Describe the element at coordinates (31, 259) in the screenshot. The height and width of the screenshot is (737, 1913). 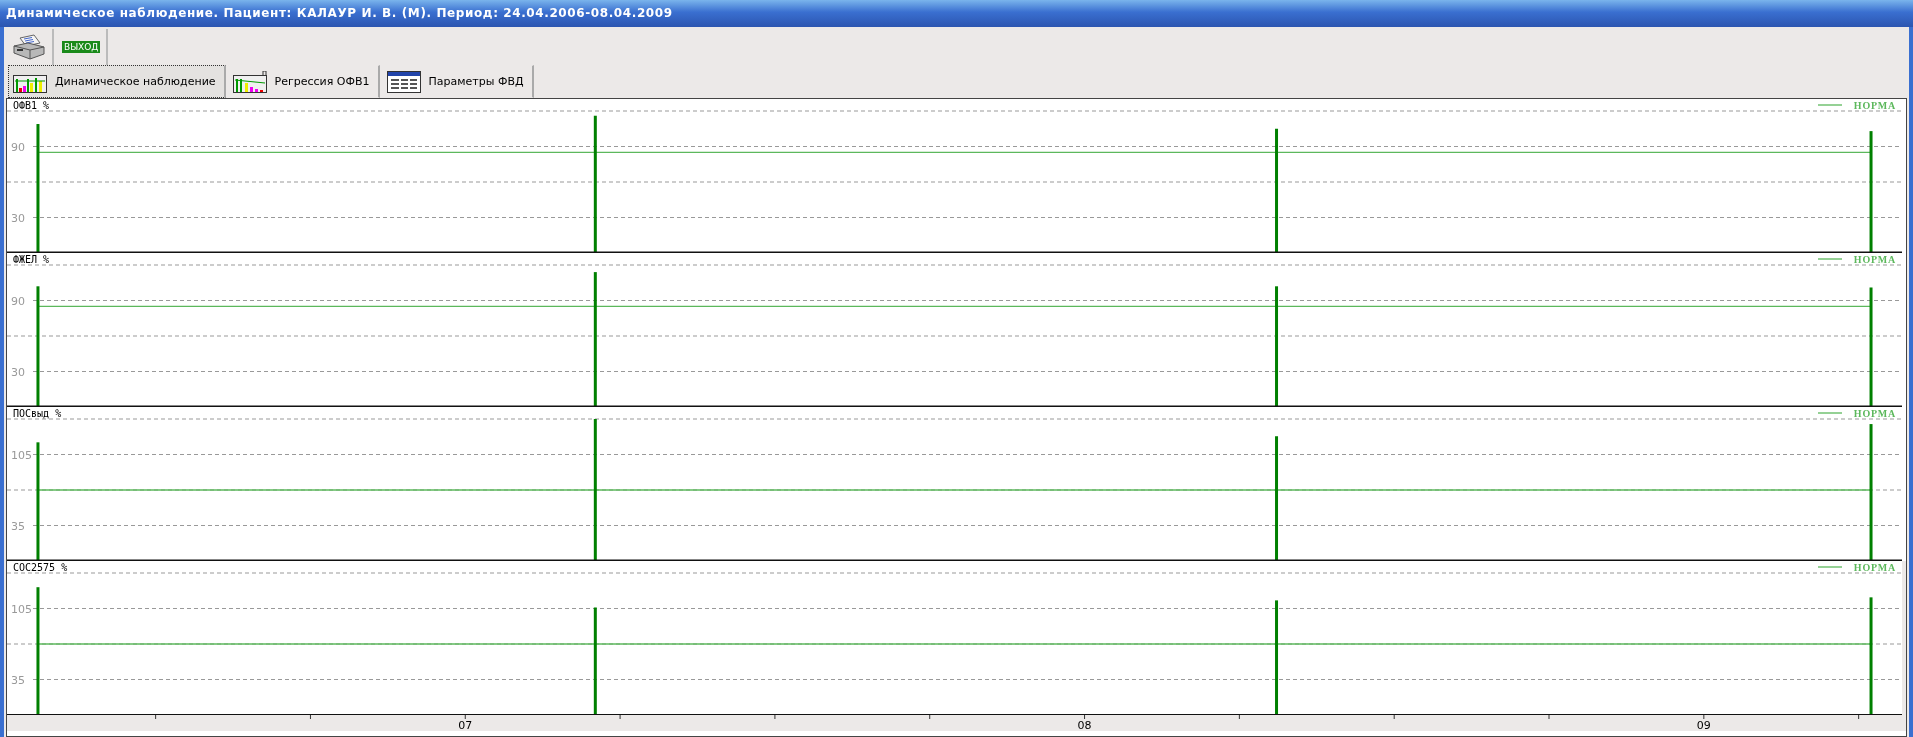
I see `chart-title: ФЖЕЛ %` at that location.